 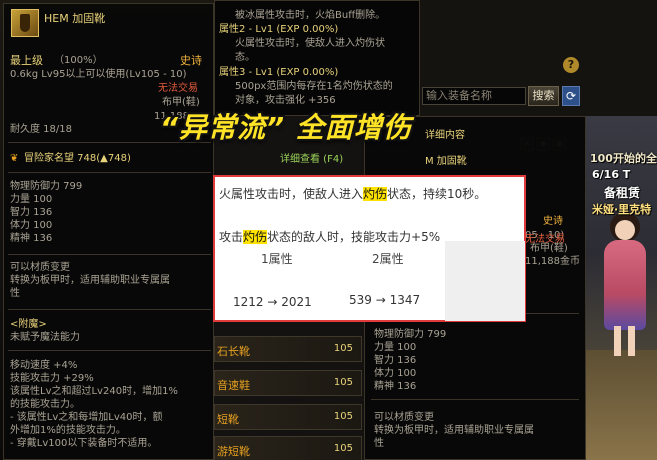 I want to click on popup-text: 状态的敌人时，技能攻击力+5%, so click(x=354, y=237).